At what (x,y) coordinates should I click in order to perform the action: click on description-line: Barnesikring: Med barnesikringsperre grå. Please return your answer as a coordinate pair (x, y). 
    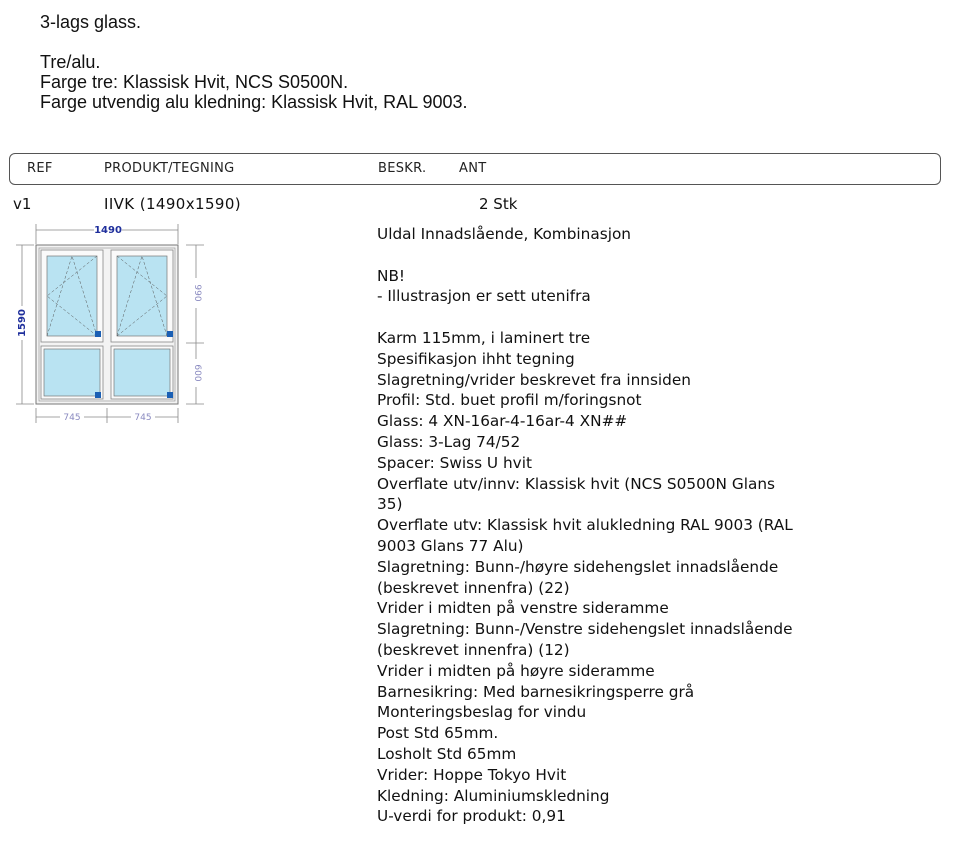
    Looking at the image, I should click on (536, 691).